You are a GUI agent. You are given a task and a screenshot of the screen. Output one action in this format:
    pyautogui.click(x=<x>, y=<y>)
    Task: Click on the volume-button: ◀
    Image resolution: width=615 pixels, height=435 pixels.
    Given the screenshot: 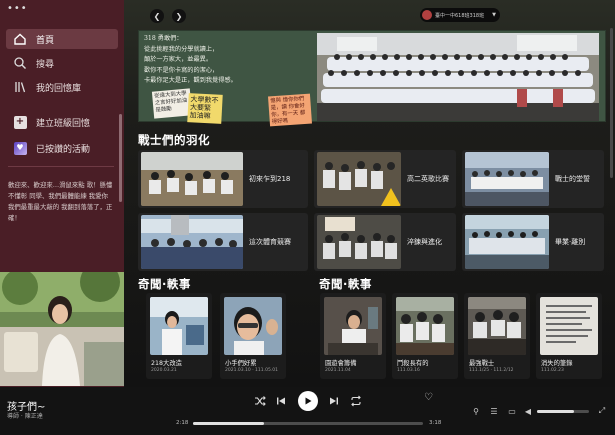 What is the action you would take?
    pyautogui.click(x=528, y=411)
    